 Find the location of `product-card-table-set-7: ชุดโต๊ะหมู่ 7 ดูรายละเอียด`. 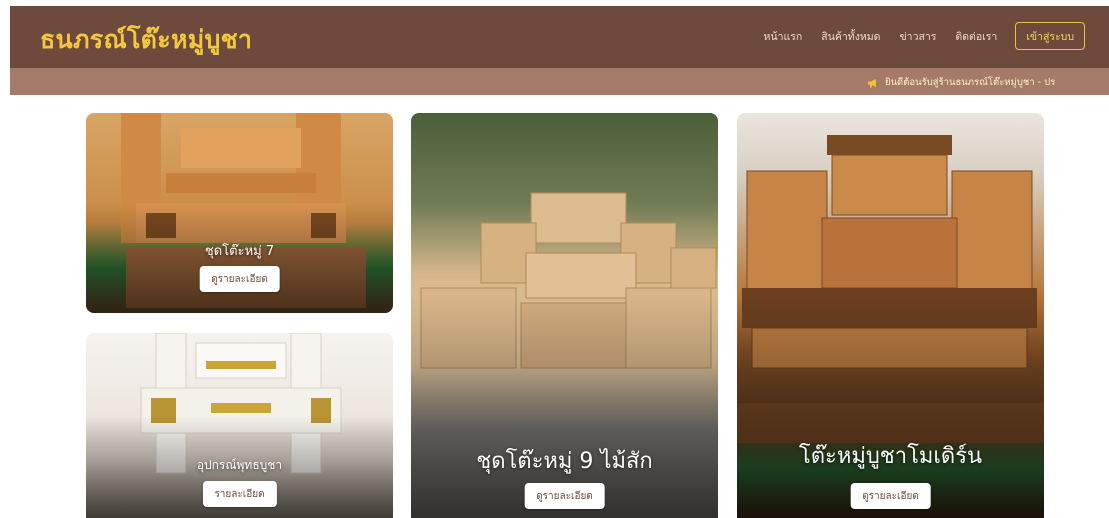

product-card-table-set-7: ชุดโต๊ะหมู่ 7 ดูรายละเอียด is located at coordinates (239, 213).